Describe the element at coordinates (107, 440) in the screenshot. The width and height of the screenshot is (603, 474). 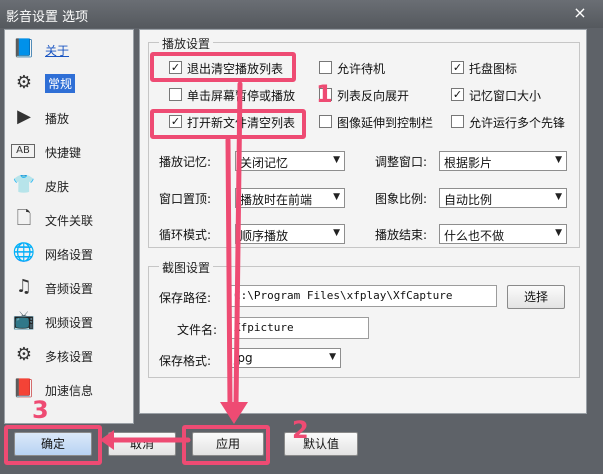
I see `arrow-head-left` at that location.